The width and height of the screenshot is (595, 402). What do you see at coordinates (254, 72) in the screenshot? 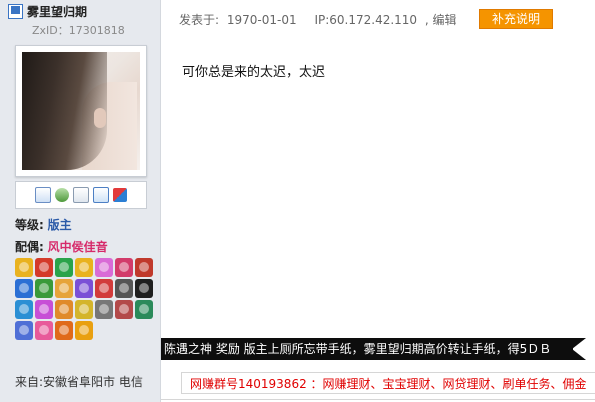
I see `post-content: 可你总是来的太迟，太迟` at bounding box center [254, 72].